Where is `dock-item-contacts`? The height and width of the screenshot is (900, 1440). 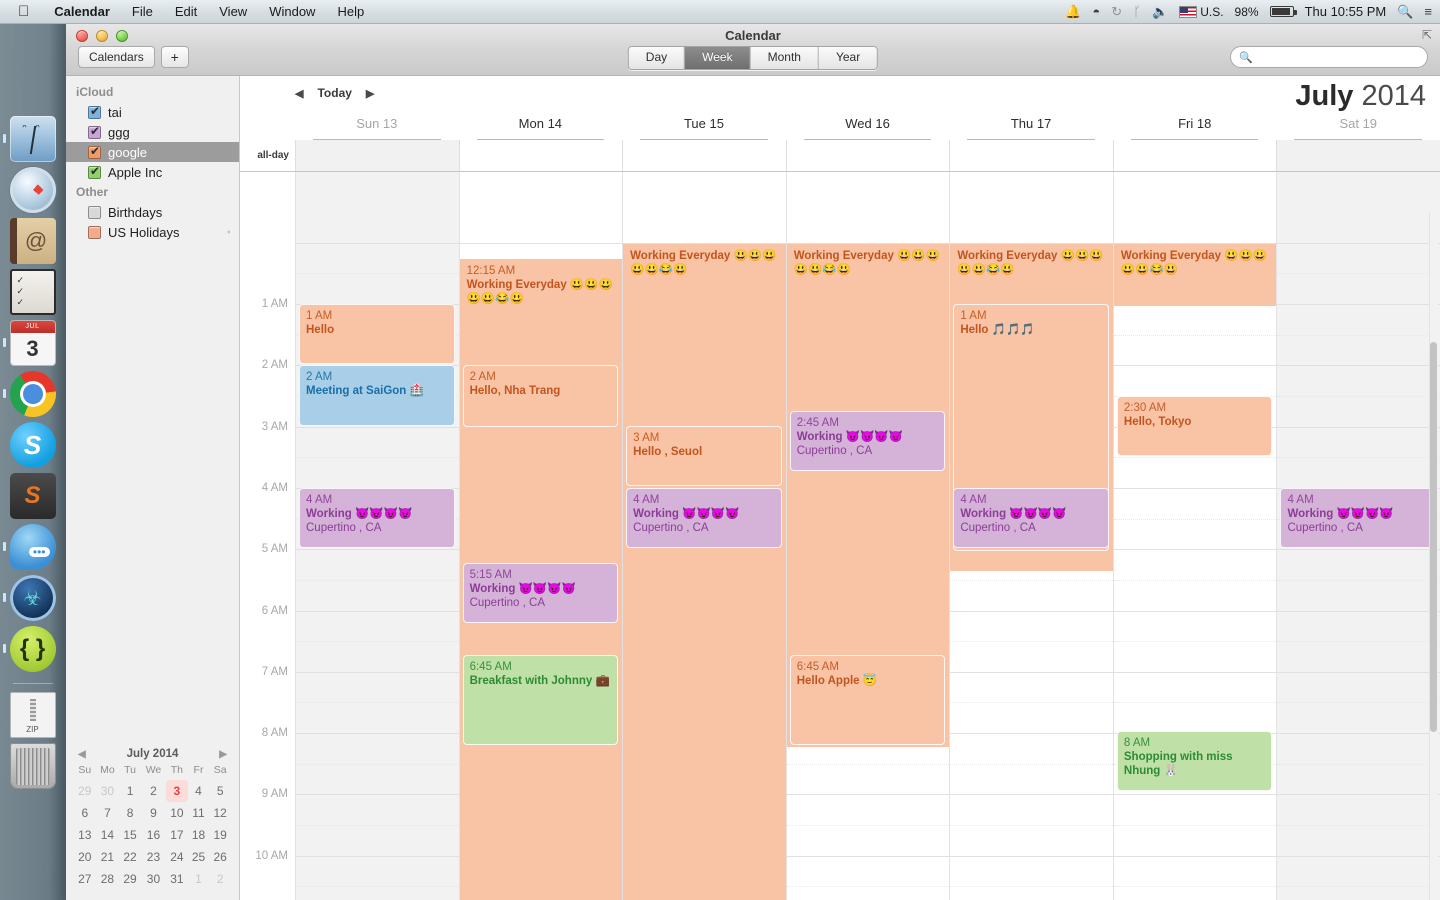 dock-item-contacts is located at coordinates (32, 241).